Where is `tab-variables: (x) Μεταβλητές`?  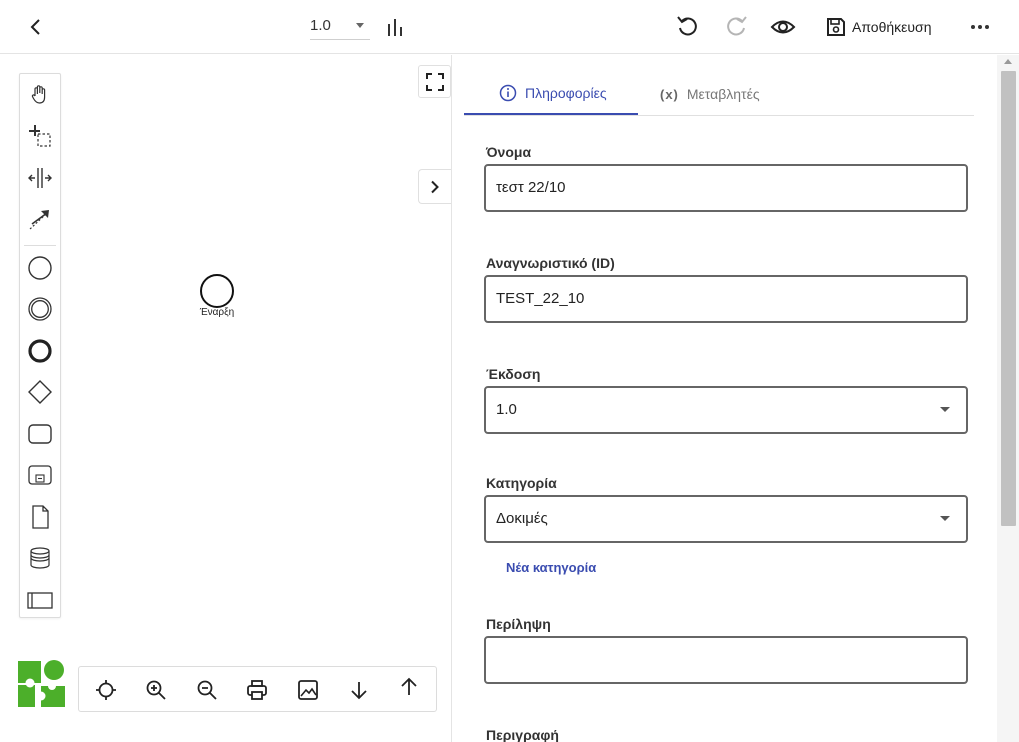
tab-variables: (x) Μεταβλητές is located at coordinates (728, 94).